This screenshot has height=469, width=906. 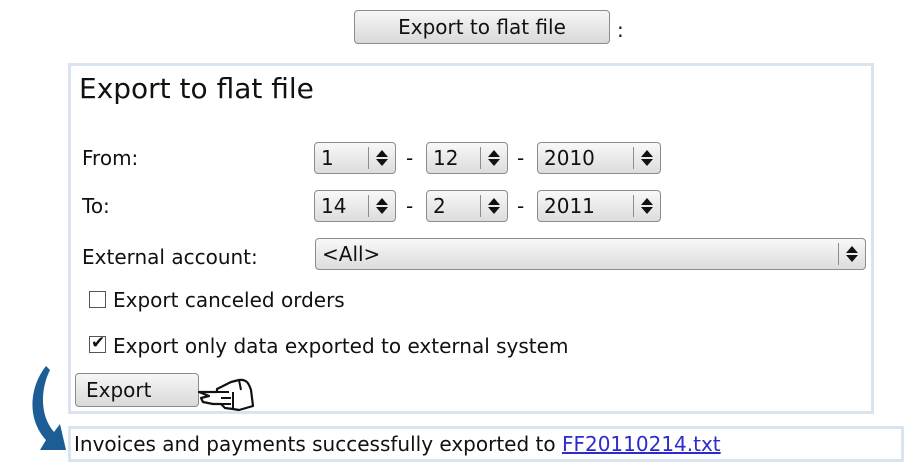 What do you see at coordinates (229, 300) in the screenshot?
I see `export-canceled-orders-label: Export canceled orders` at bounding box center [229, 300].